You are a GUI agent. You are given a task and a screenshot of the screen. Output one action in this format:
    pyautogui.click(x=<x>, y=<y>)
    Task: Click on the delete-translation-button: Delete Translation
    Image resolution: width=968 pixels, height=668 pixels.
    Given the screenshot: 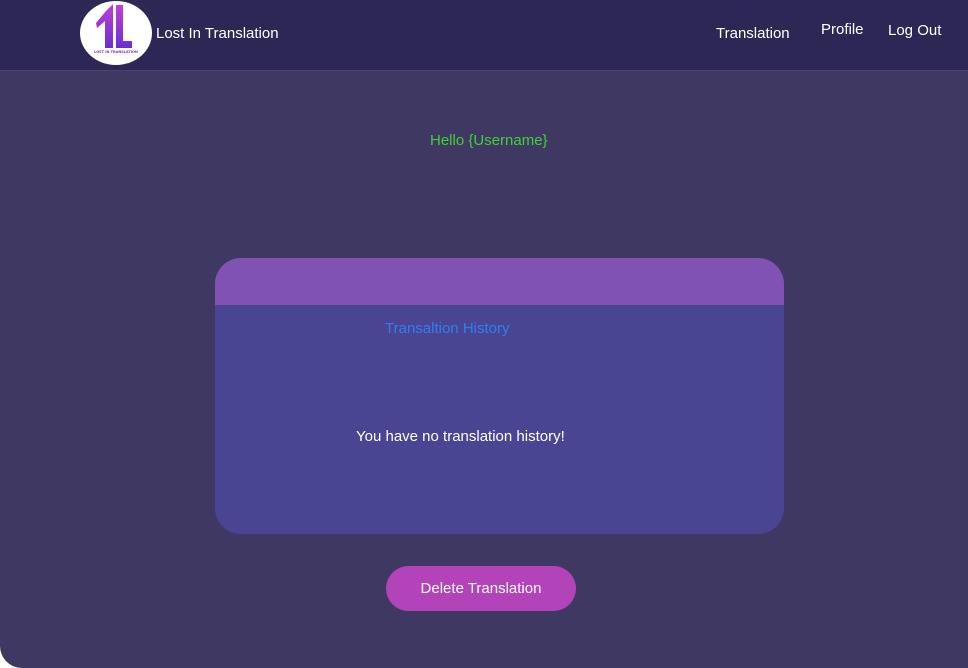 What is the action you would take?
    pyautogui.click(x=481, y=588)
    